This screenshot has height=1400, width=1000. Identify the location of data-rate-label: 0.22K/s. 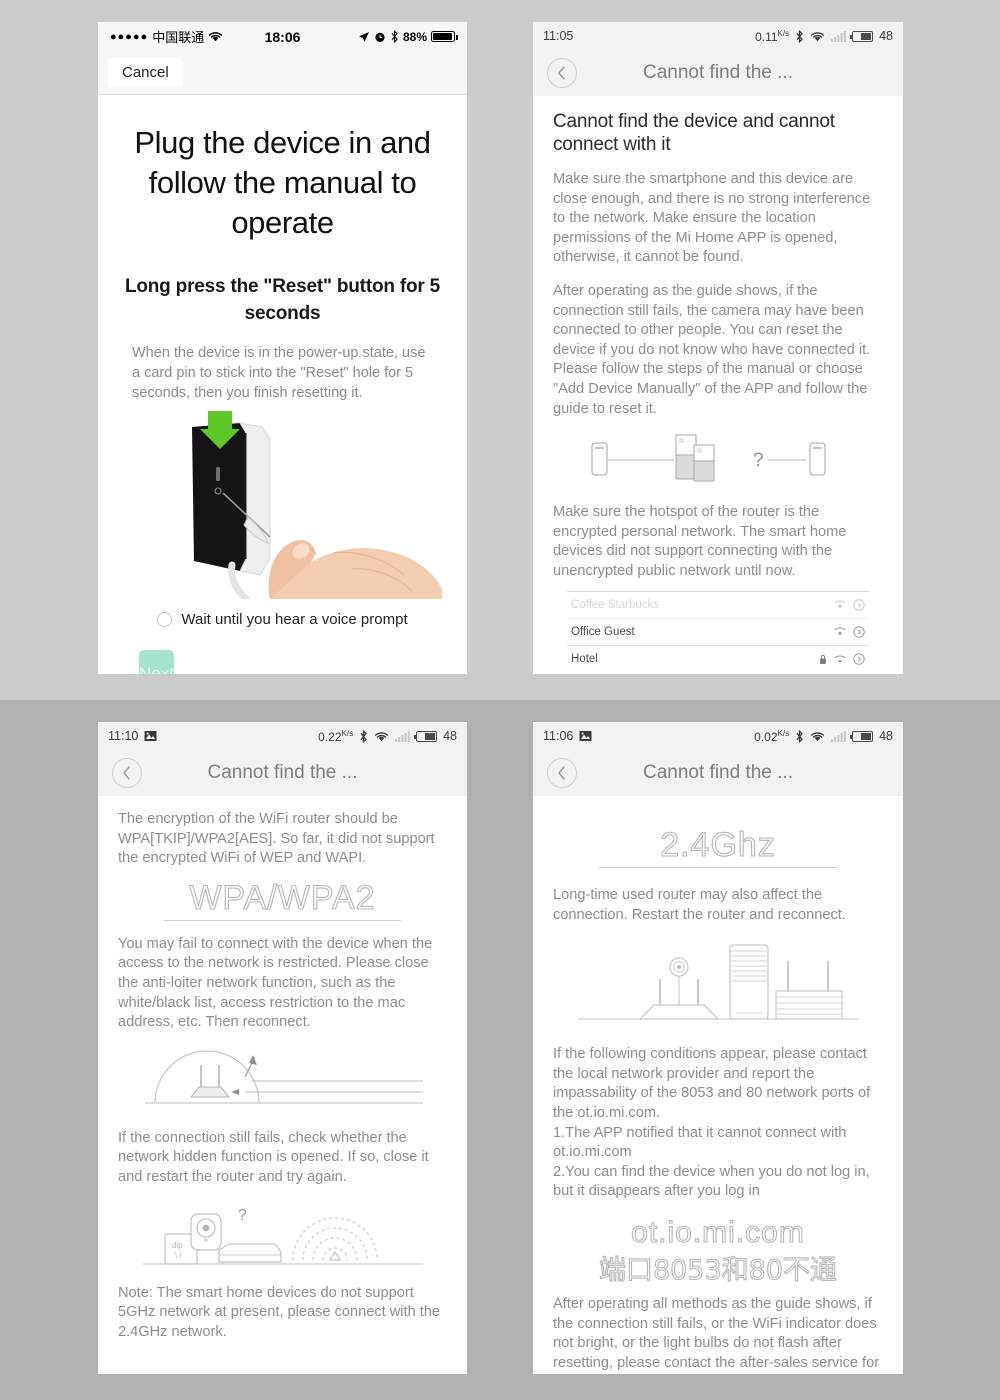
(336, 736).